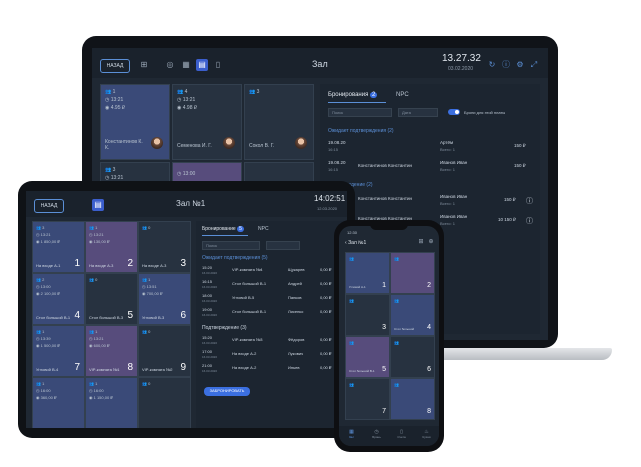 This screenshot has height=467, width=641. I want to click on nav-kitchen: ♨ Кухня, so click(426, 434).